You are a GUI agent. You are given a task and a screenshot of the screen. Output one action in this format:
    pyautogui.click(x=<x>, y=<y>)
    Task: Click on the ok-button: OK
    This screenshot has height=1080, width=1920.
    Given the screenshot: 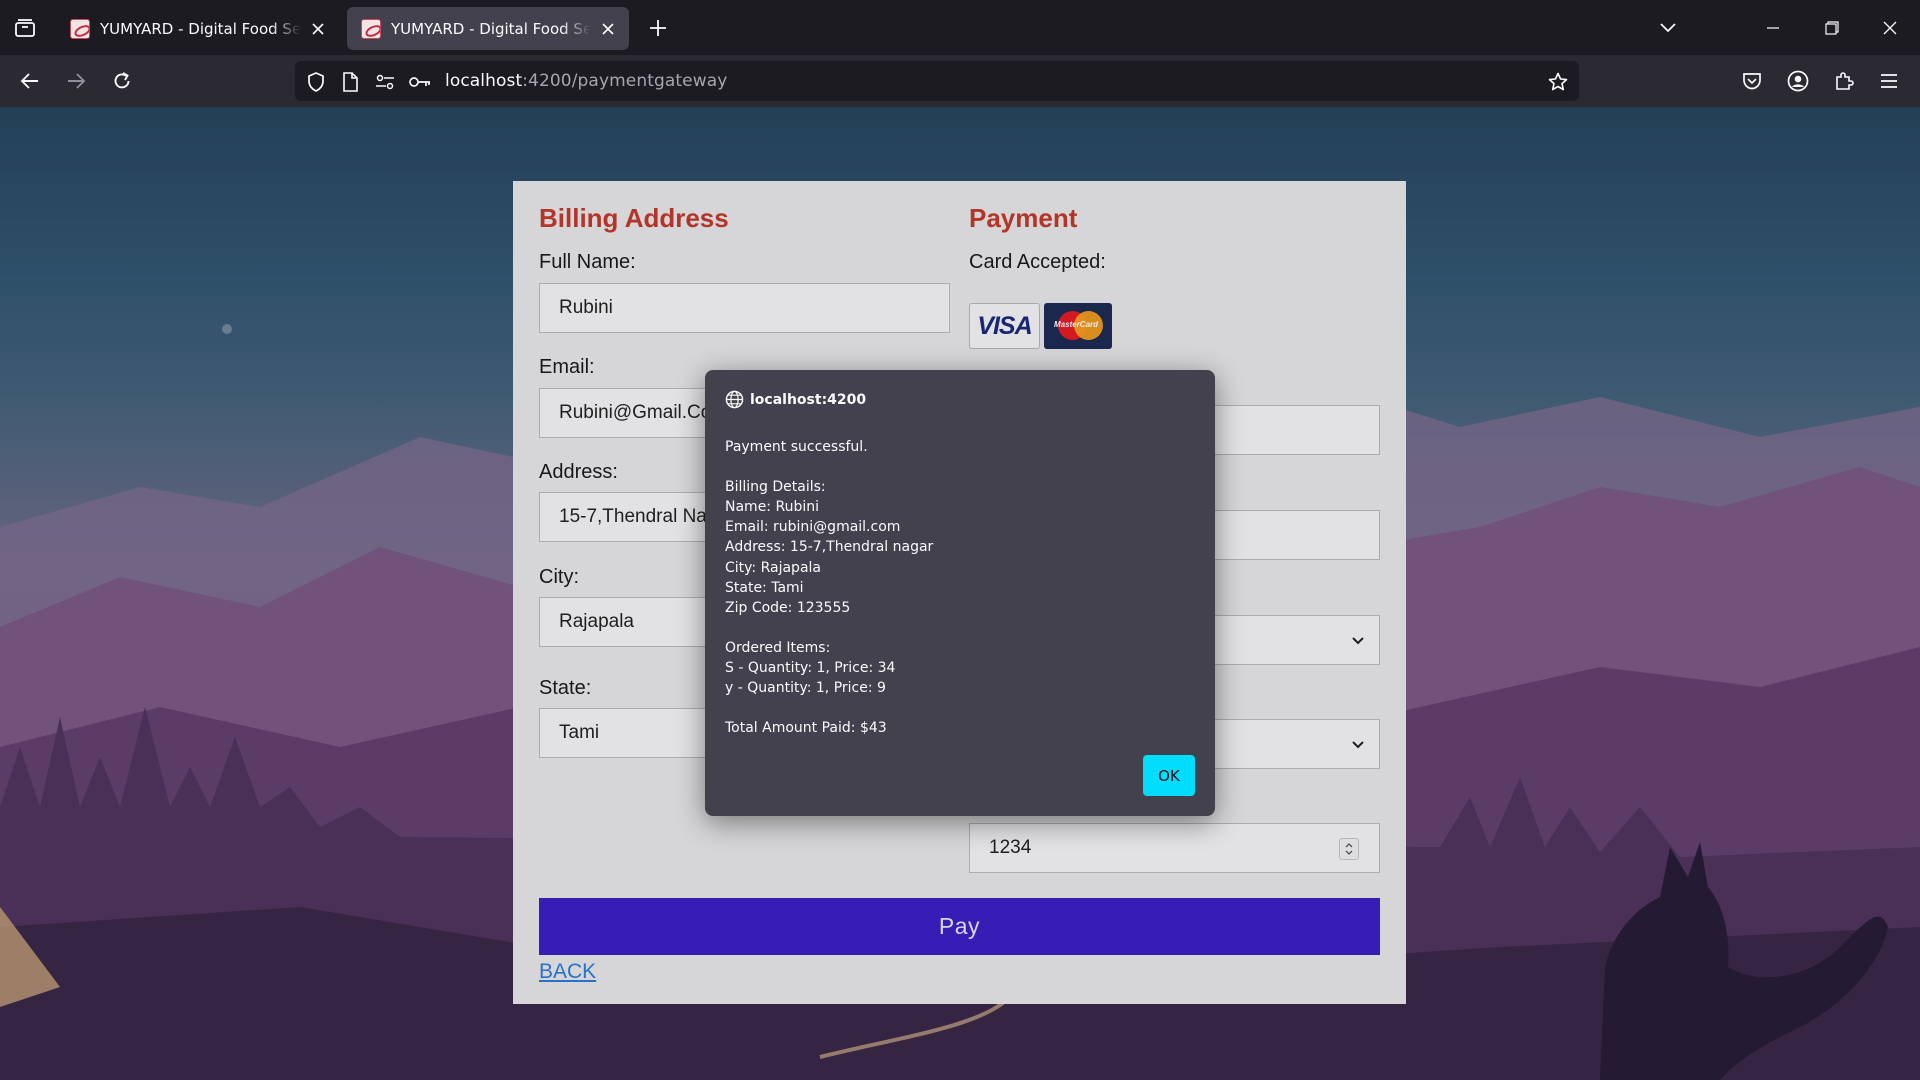 What is the action you would take?
    pyautogui.click(x=1169, y=775)
    